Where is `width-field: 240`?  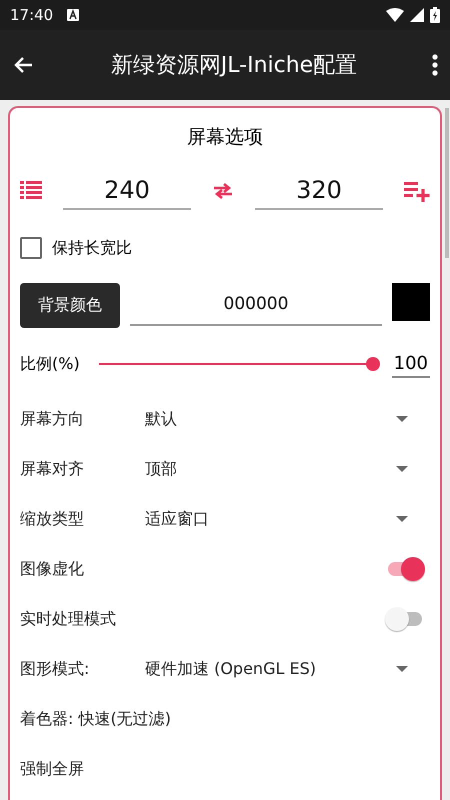
width-field: 240 is located at coordinates (127, 191).